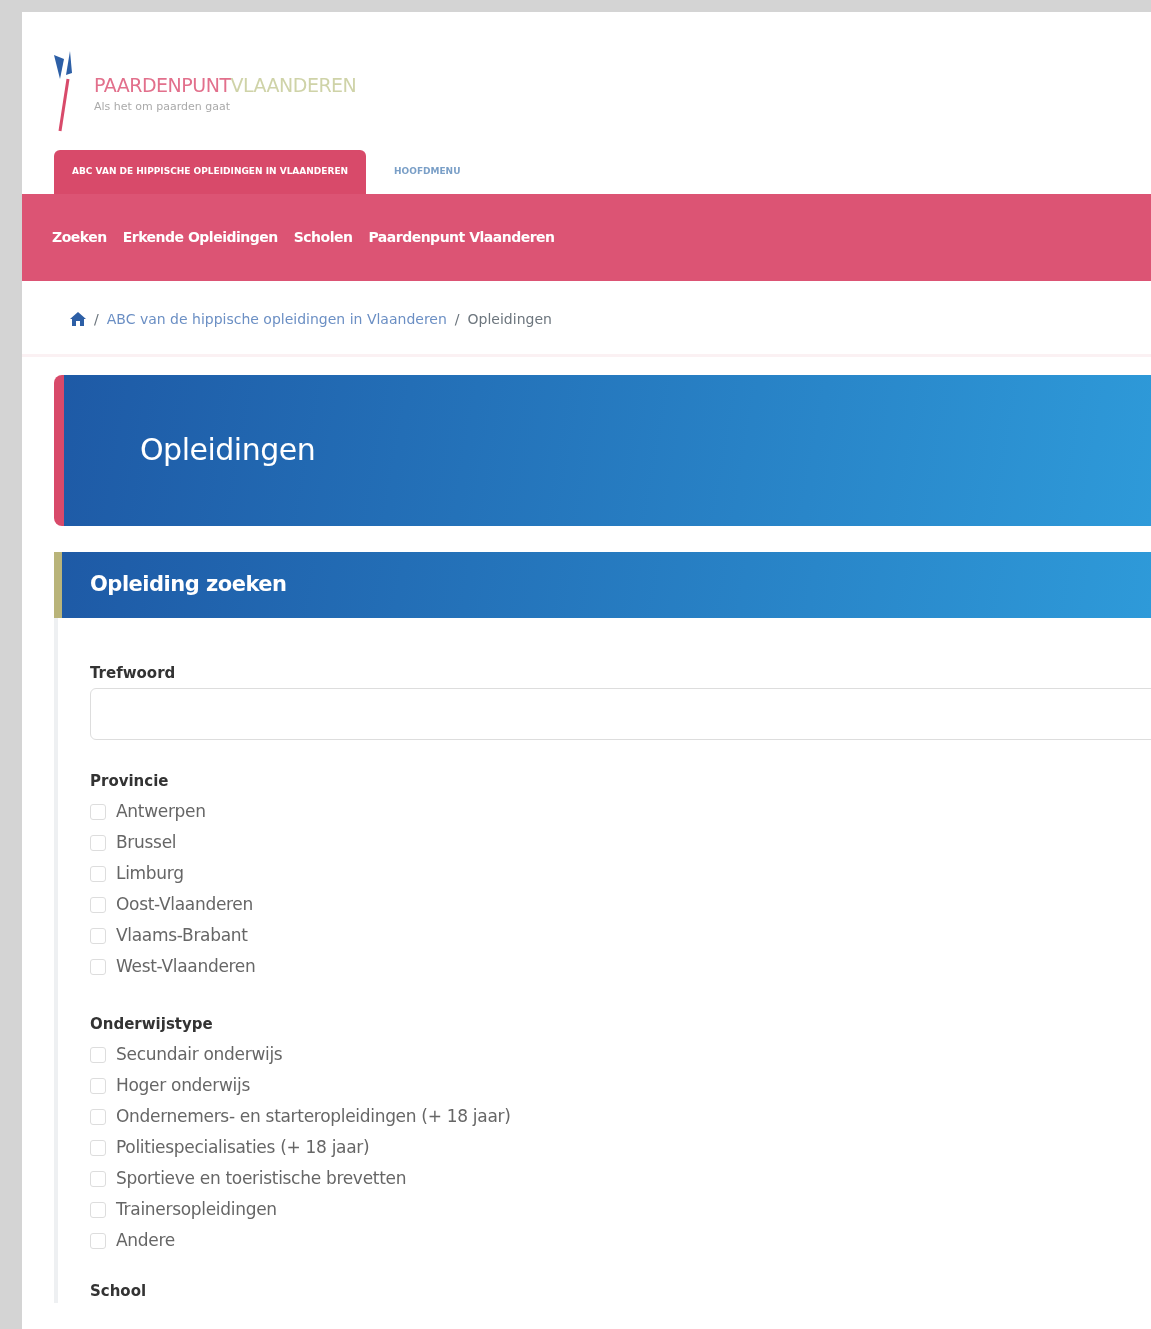  Describe the element at coordinates (161, 812) in the screenshot. I see `option-label: Antwerpen` at that location.